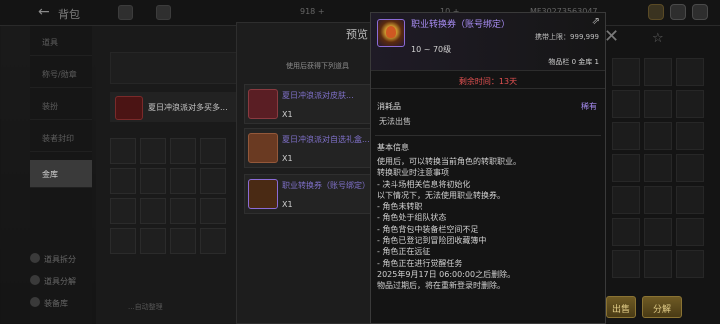 The image size is (720, 324). Describe the element at coordinates (61, 174) in the screenshot. I see `sidebar-item-vault: 金库` at that location.